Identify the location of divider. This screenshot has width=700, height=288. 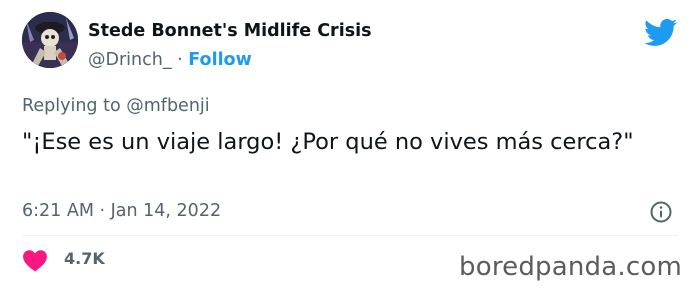
(350, 235).